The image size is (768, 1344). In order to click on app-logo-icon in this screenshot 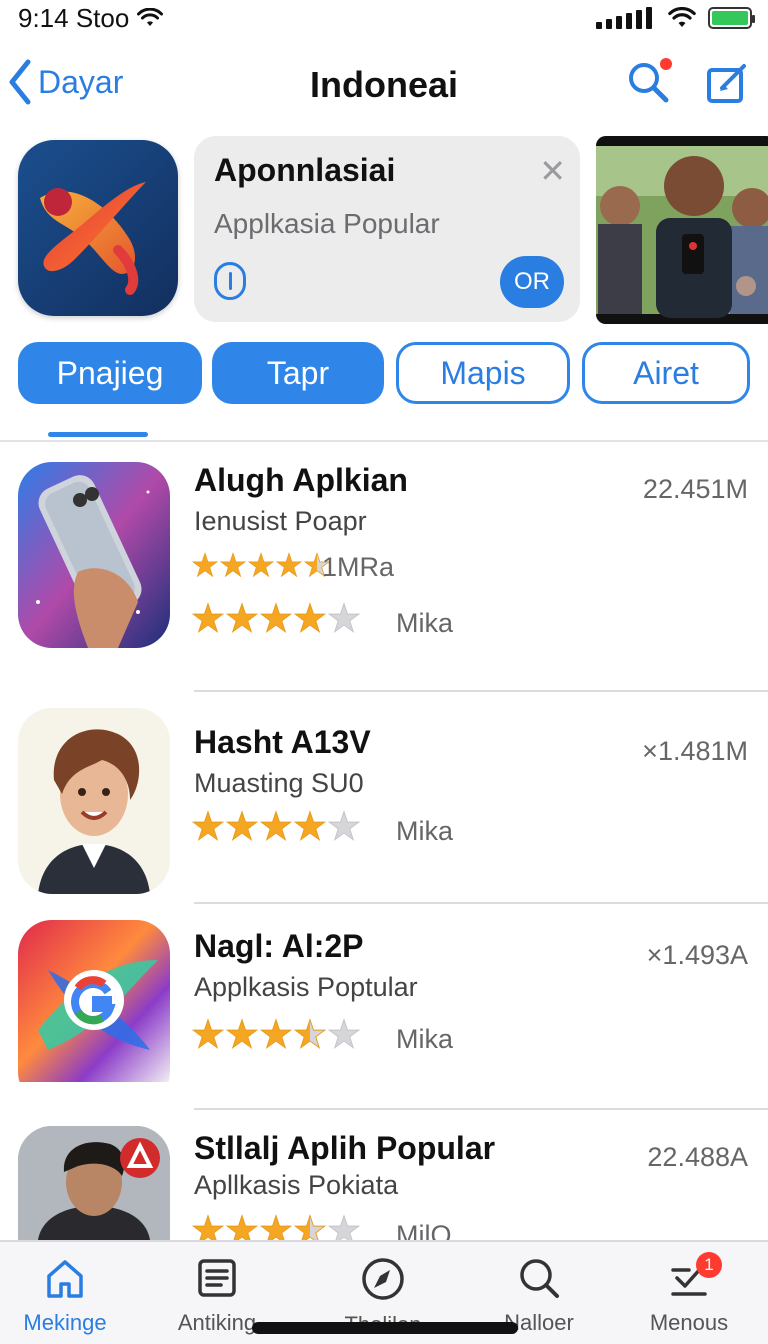, I will do `click(93, 238)`.